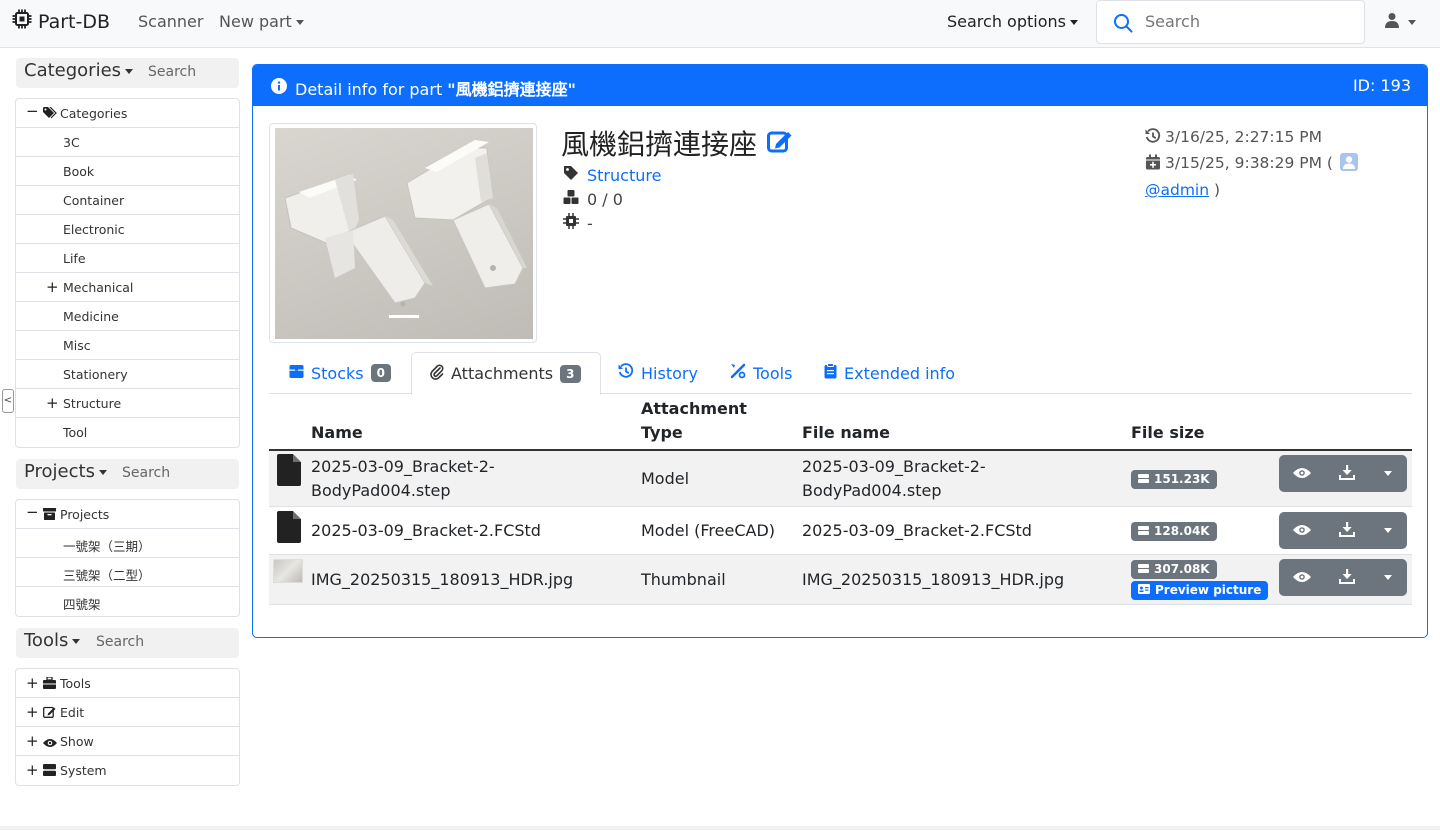 The width and height of the screenshot is (1440, 830). I want to click on tree-item-stationery: Stationery, so click(127, 374).